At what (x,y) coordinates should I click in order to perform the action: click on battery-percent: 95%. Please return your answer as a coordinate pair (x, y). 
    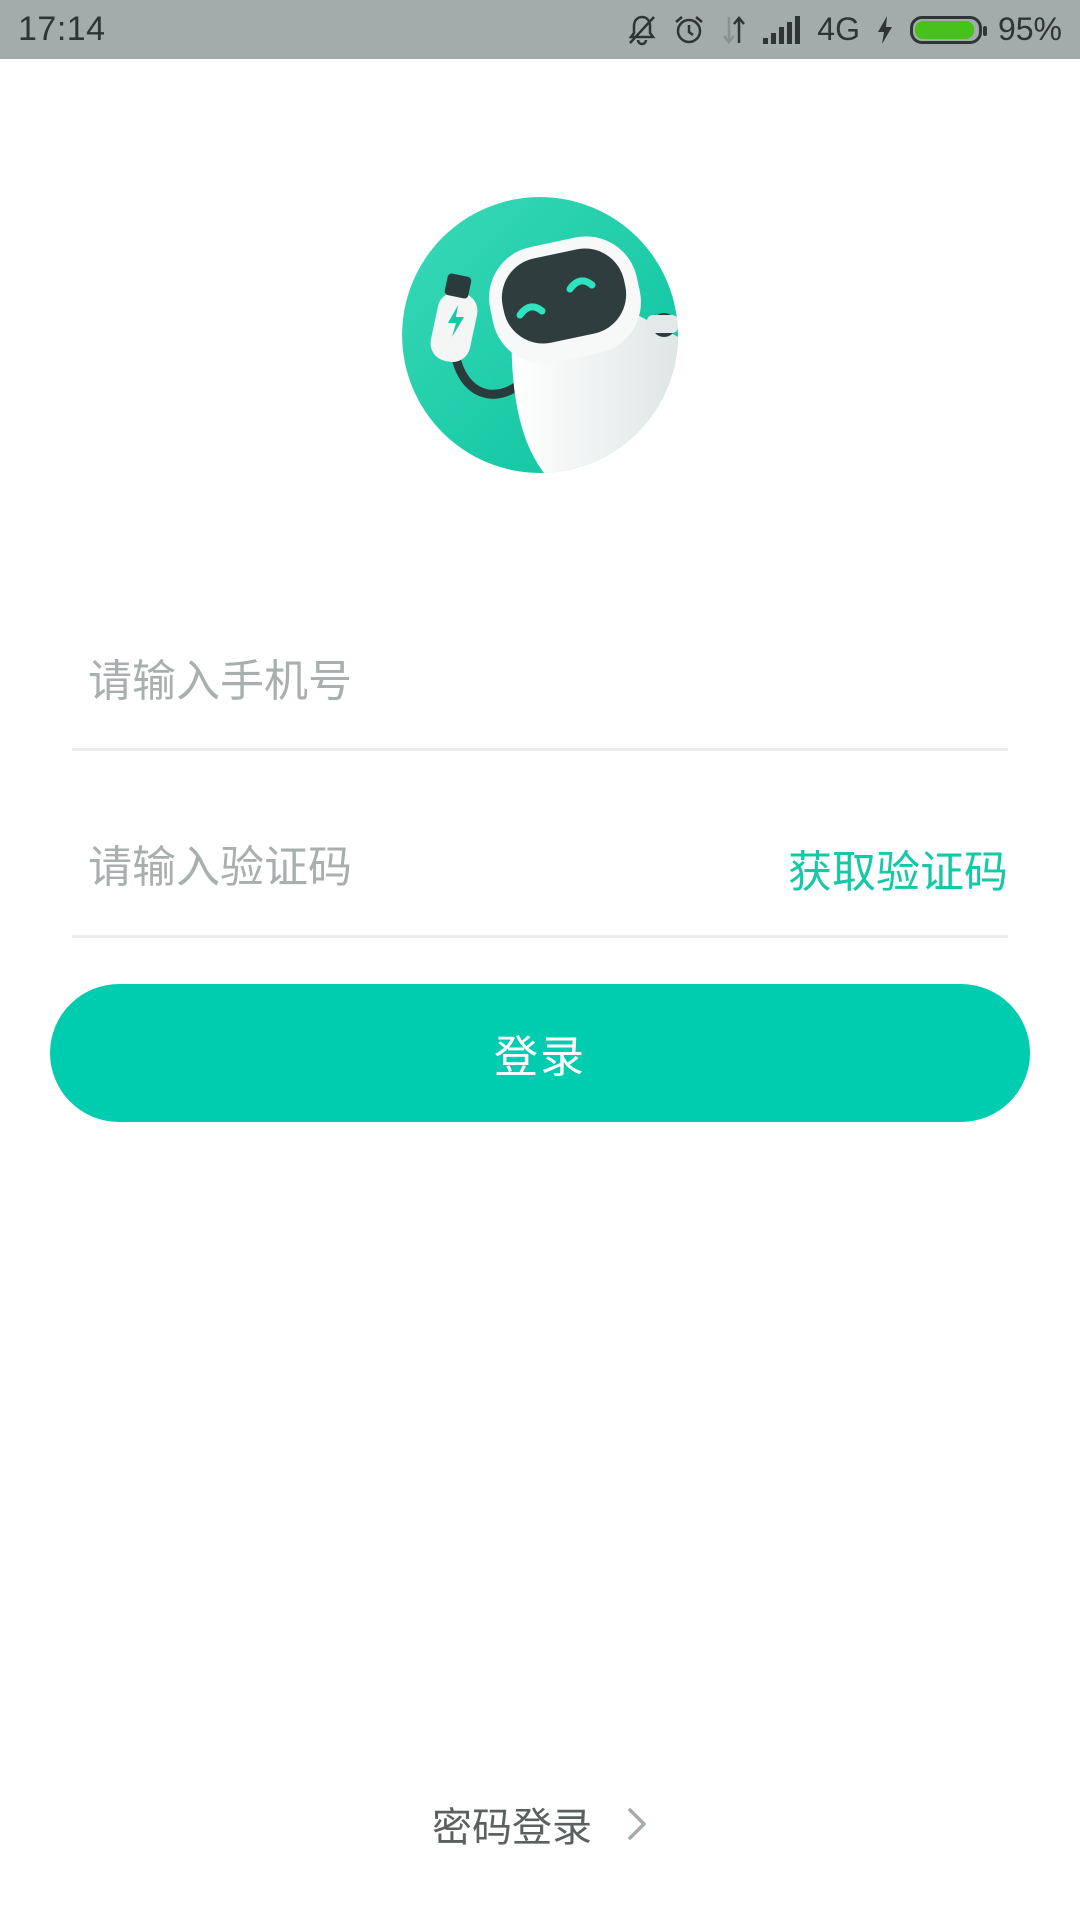
    Looking at the image, I should click on (1029, 29).